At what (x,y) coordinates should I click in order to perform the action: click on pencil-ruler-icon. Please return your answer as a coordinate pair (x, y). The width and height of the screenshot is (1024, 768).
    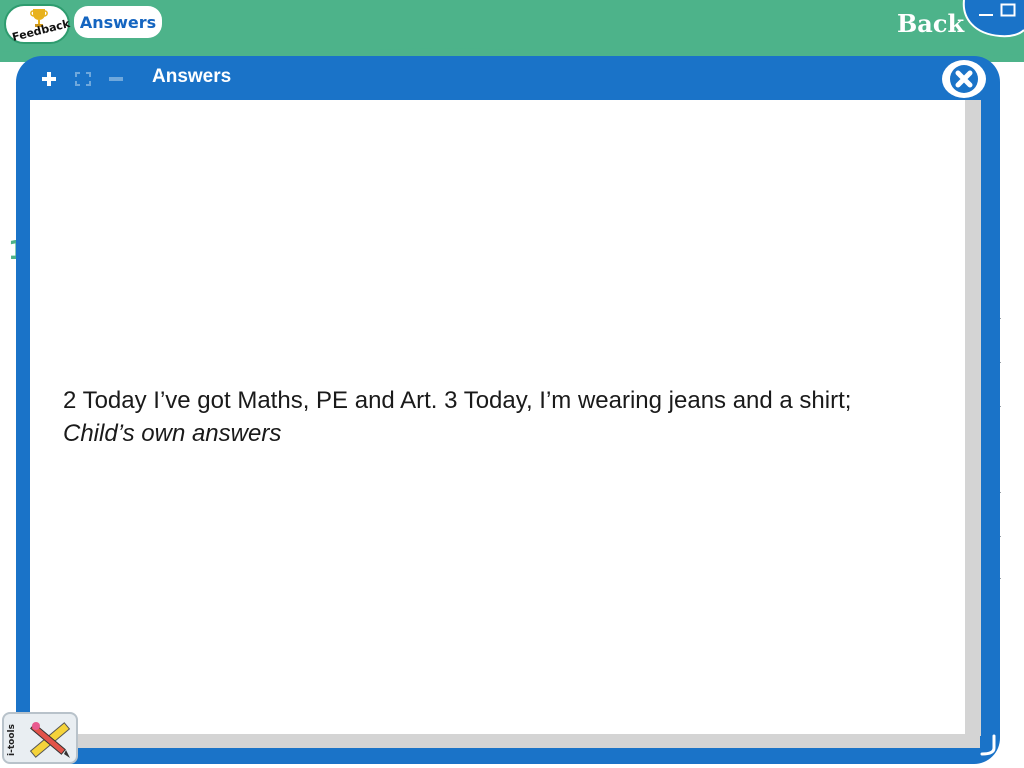
    Looking at the image, I should click on (50, 740).